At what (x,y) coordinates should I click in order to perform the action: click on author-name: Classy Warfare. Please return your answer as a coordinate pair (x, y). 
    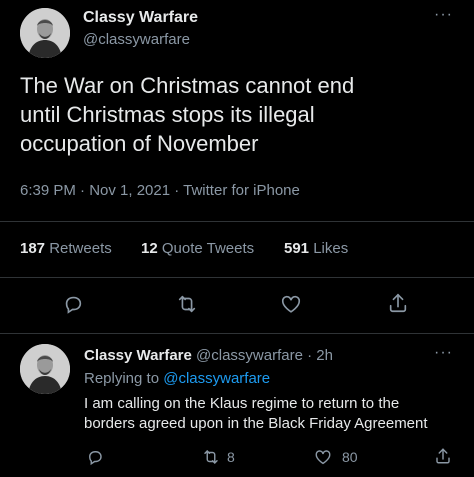
    Looking at the image, I should click on (140, 18).